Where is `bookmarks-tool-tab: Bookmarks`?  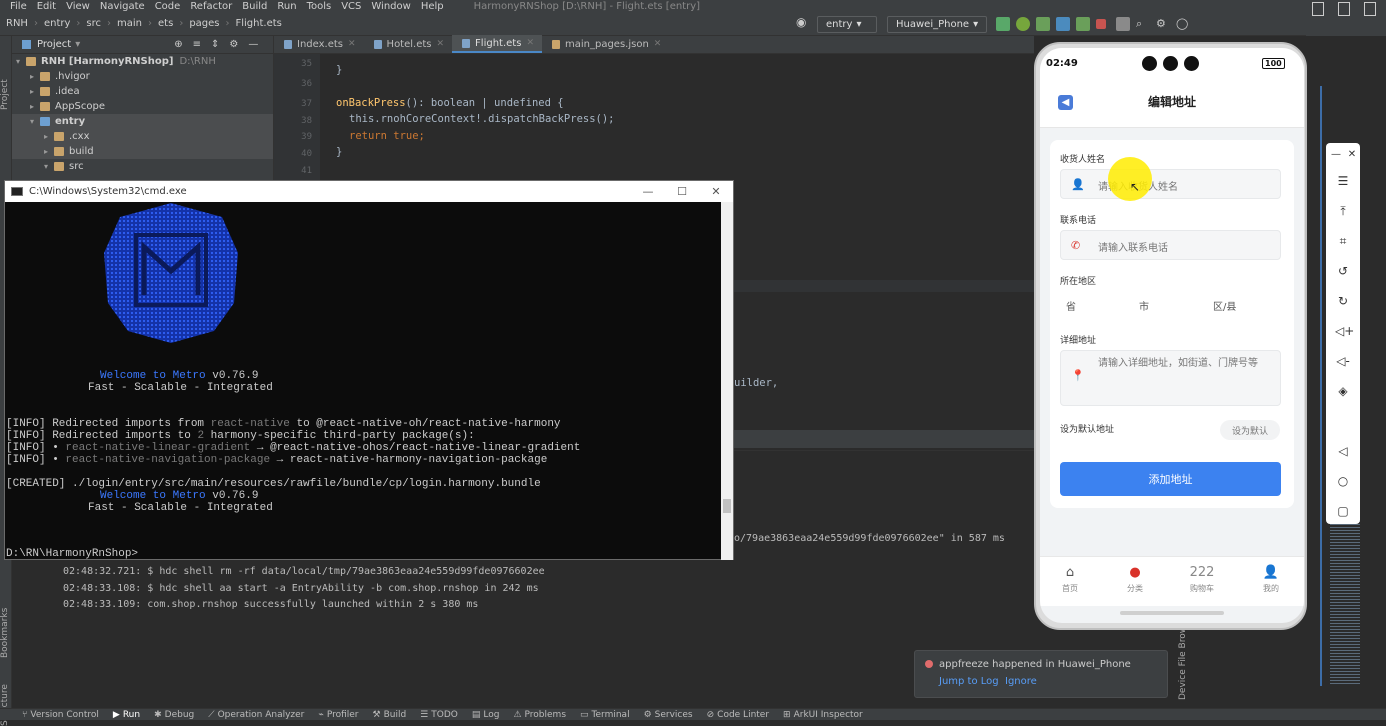 bookmarks-tool-tab: Bookmarks is located at coordinates (5, 633).